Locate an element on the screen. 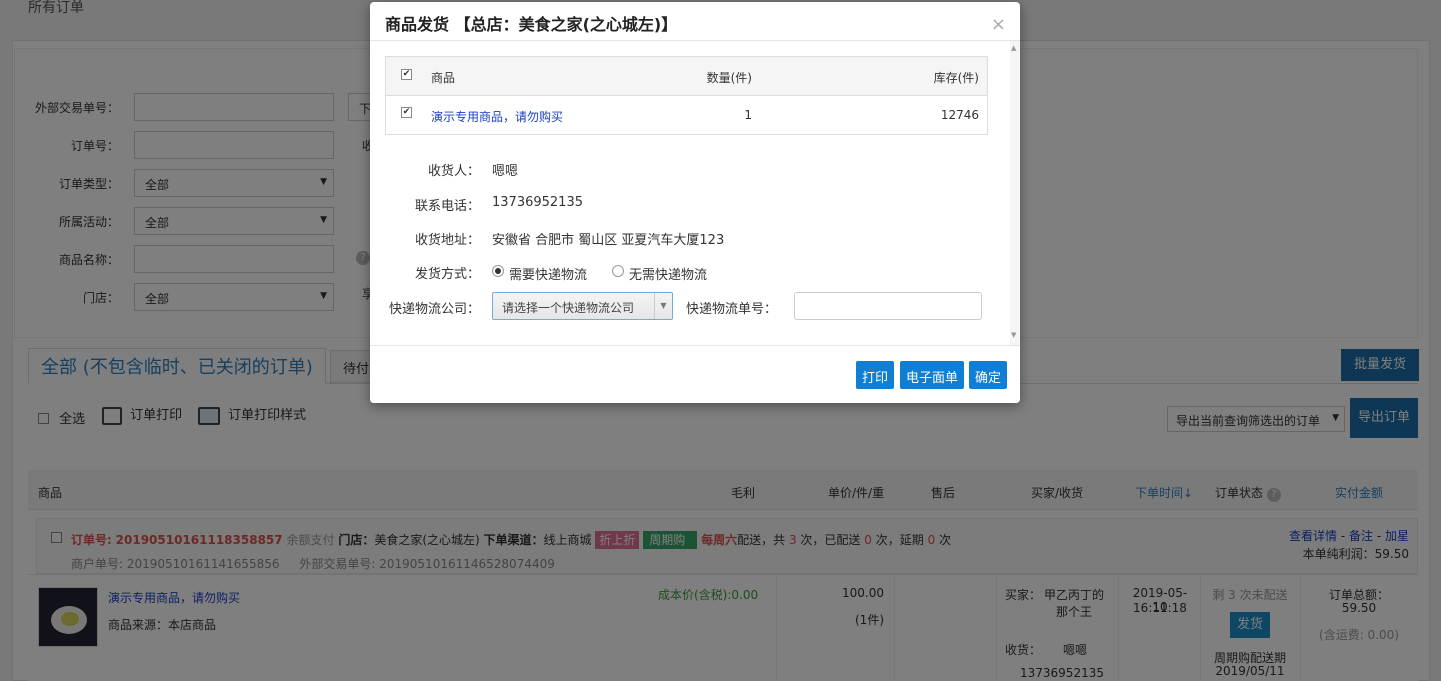 The width and height of the screenshot is (1441, 681). goods-col-name: 商品 is located at coordinates (443, 78).